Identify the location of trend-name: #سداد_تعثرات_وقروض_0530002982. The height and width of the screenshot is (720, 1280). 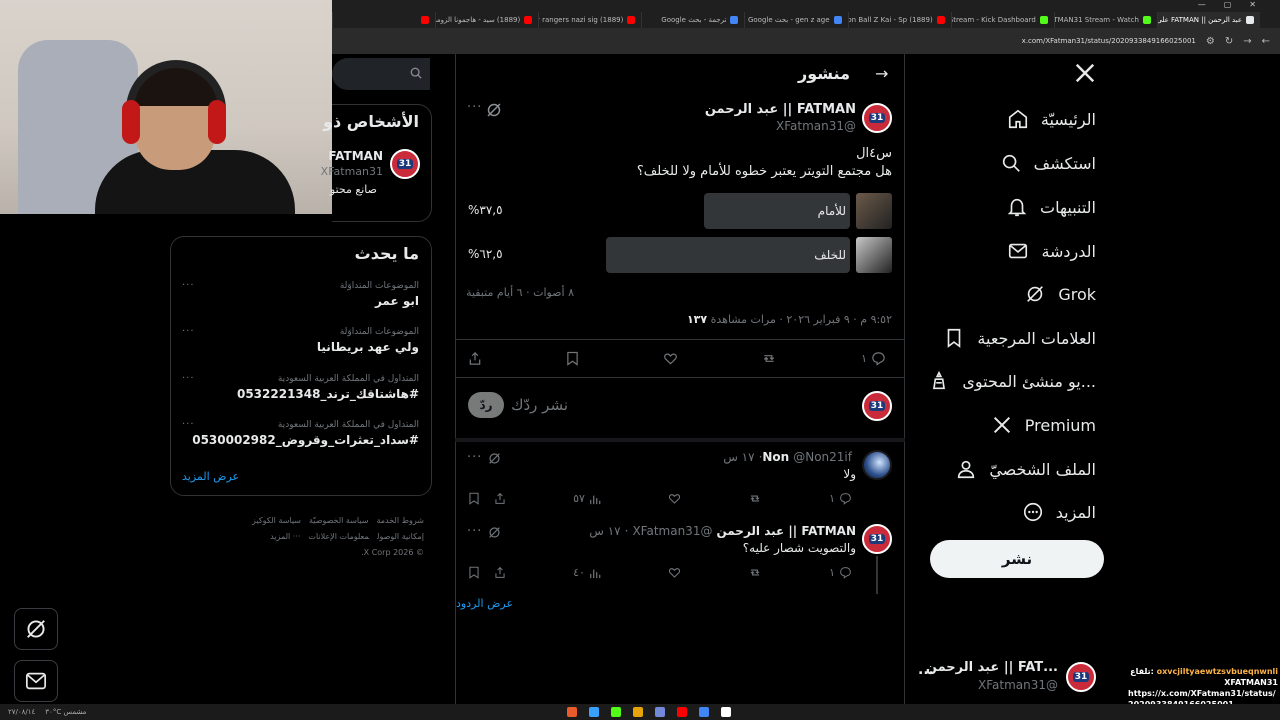
(305, 440).